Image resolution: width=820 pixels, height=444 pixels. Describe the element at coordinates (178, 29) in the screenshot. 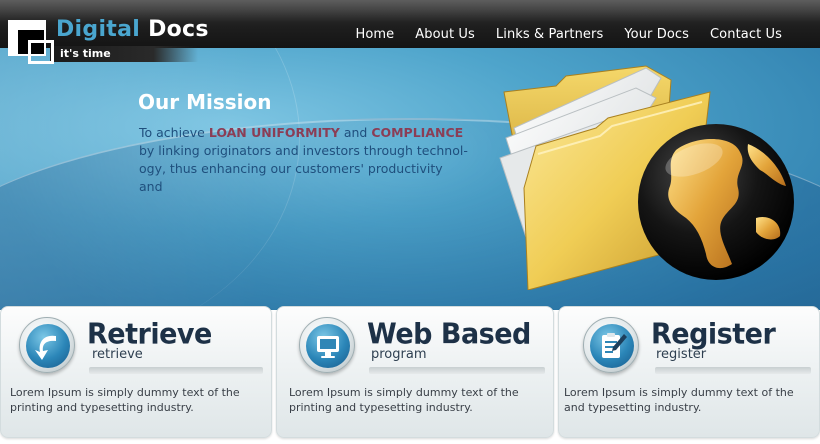

I see `brand-name-part2: Docs` at that location.